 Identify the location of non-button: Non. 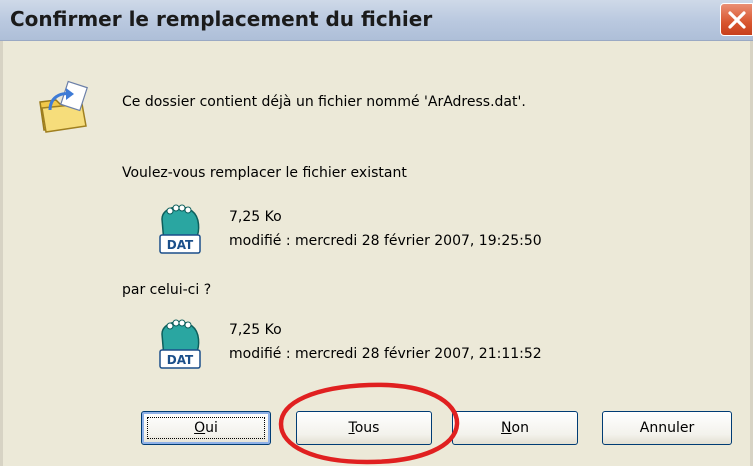
(515, 428).